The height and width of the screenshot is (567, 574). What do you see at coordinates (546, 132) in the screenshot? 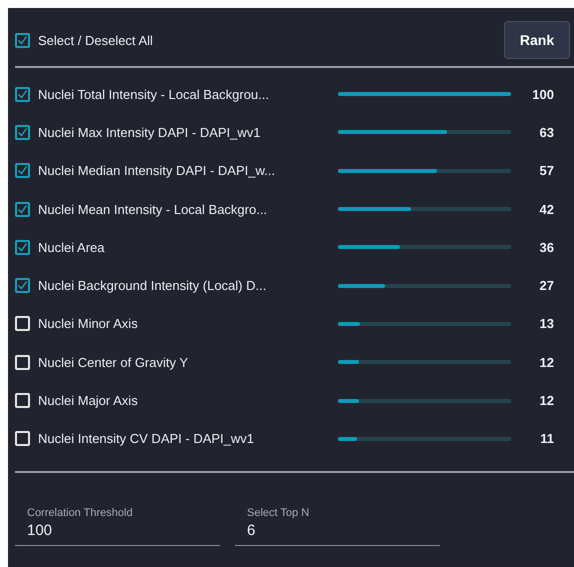
I see `score-value: 63` at bounding box center [546, 132].